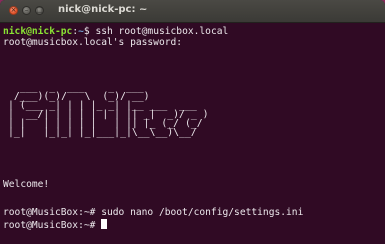  I want to click on maximize-icon: □, so click(39, 10).